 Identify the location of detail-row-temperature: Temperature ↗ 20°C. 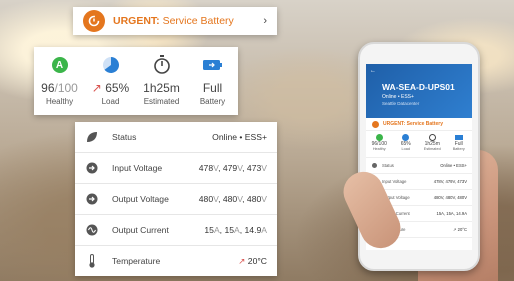
(176, 261).